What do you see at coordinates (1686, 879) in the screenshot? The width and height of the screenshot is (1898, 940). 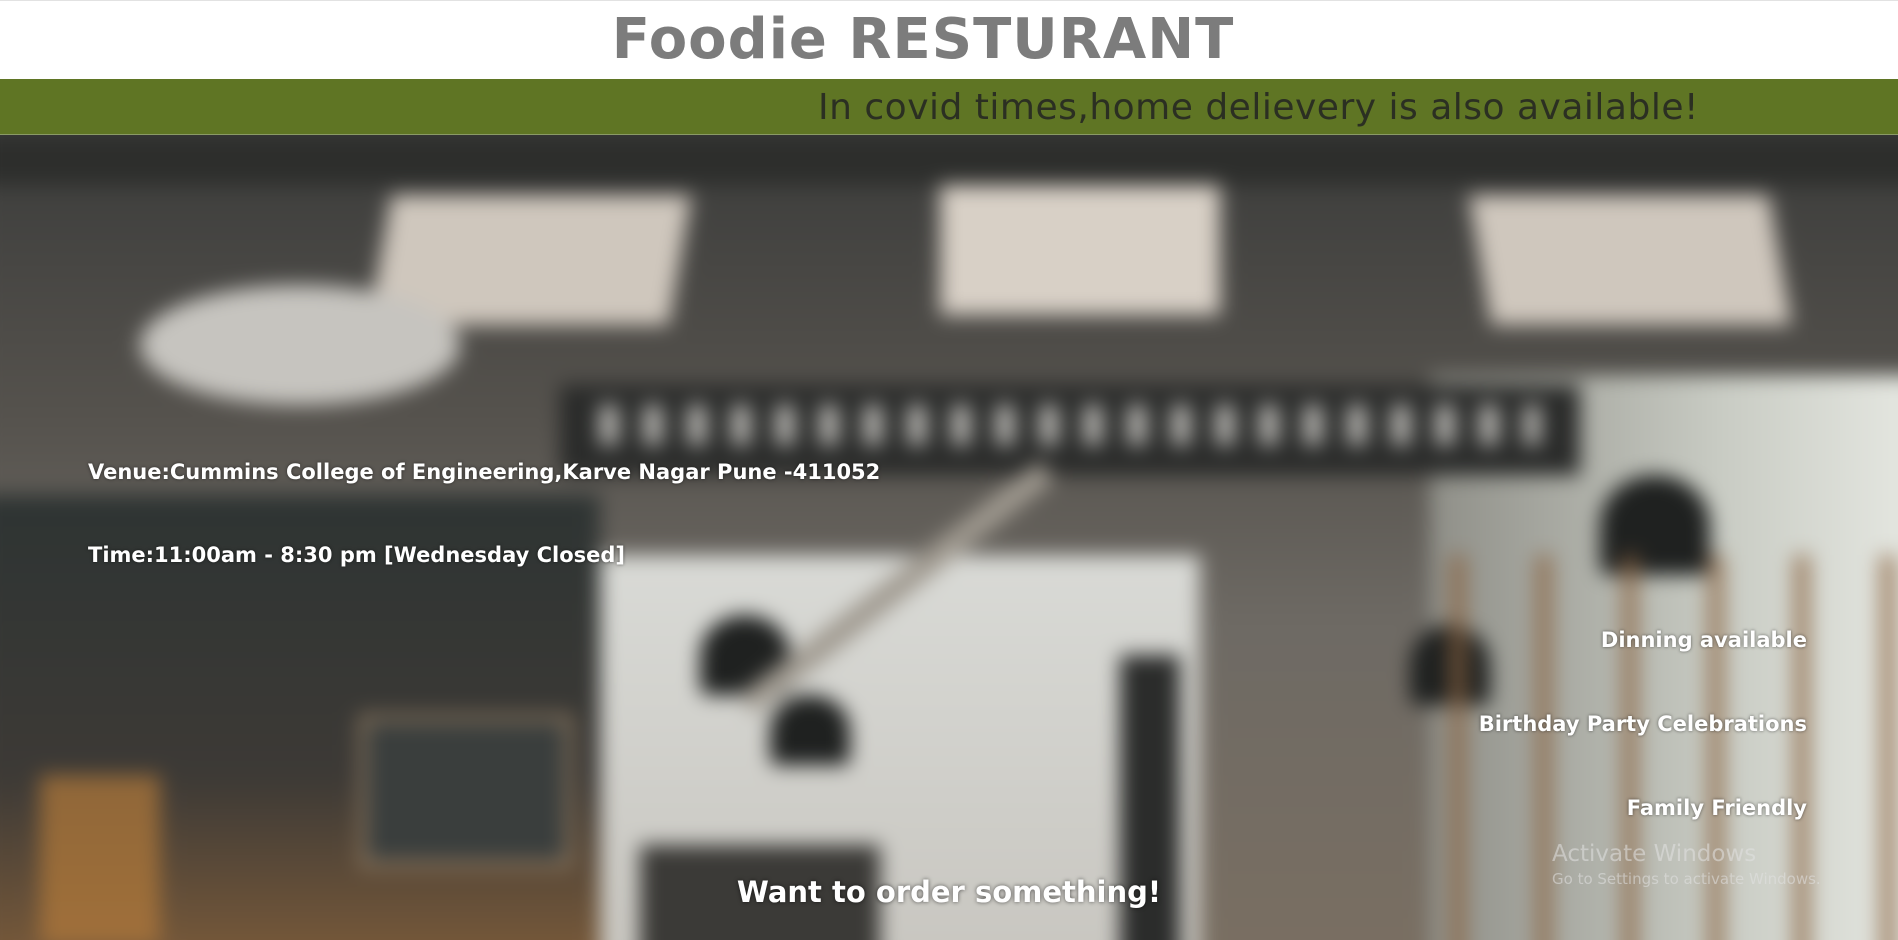 I see `watermark-subtitle: Go to Settings to activate Windows.` at bounding box center [1686, 879].